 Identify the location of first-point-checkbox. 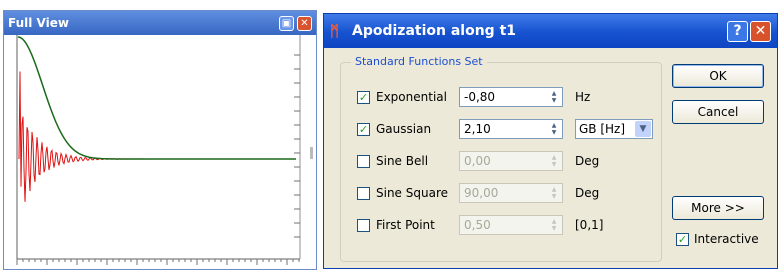
(363, 225).